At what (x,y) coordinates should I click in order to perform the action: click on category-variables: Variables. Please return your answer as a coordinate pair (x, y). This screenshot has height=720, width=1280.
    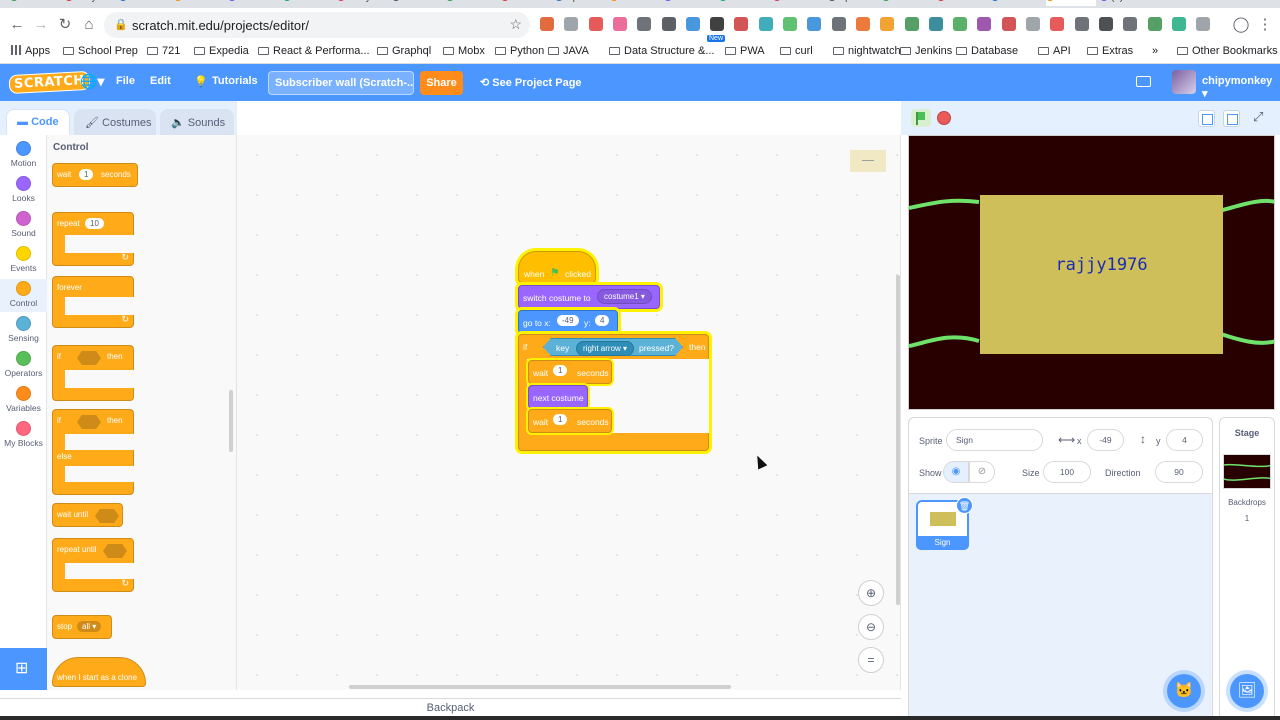
    Looking at the image, I should click on (23, 399).